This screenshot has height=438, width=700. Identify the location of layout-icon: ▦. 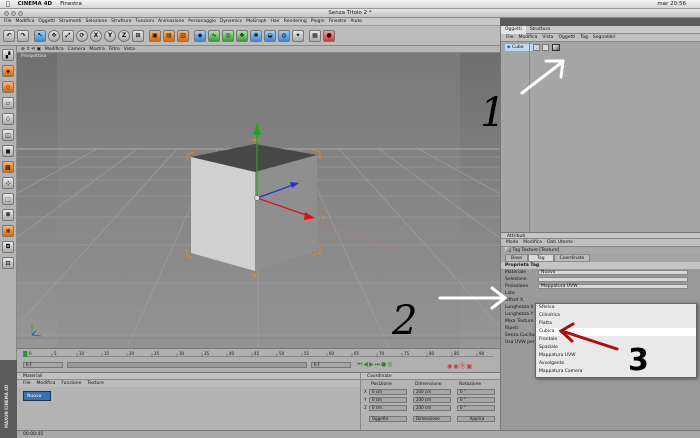
(315, 35).